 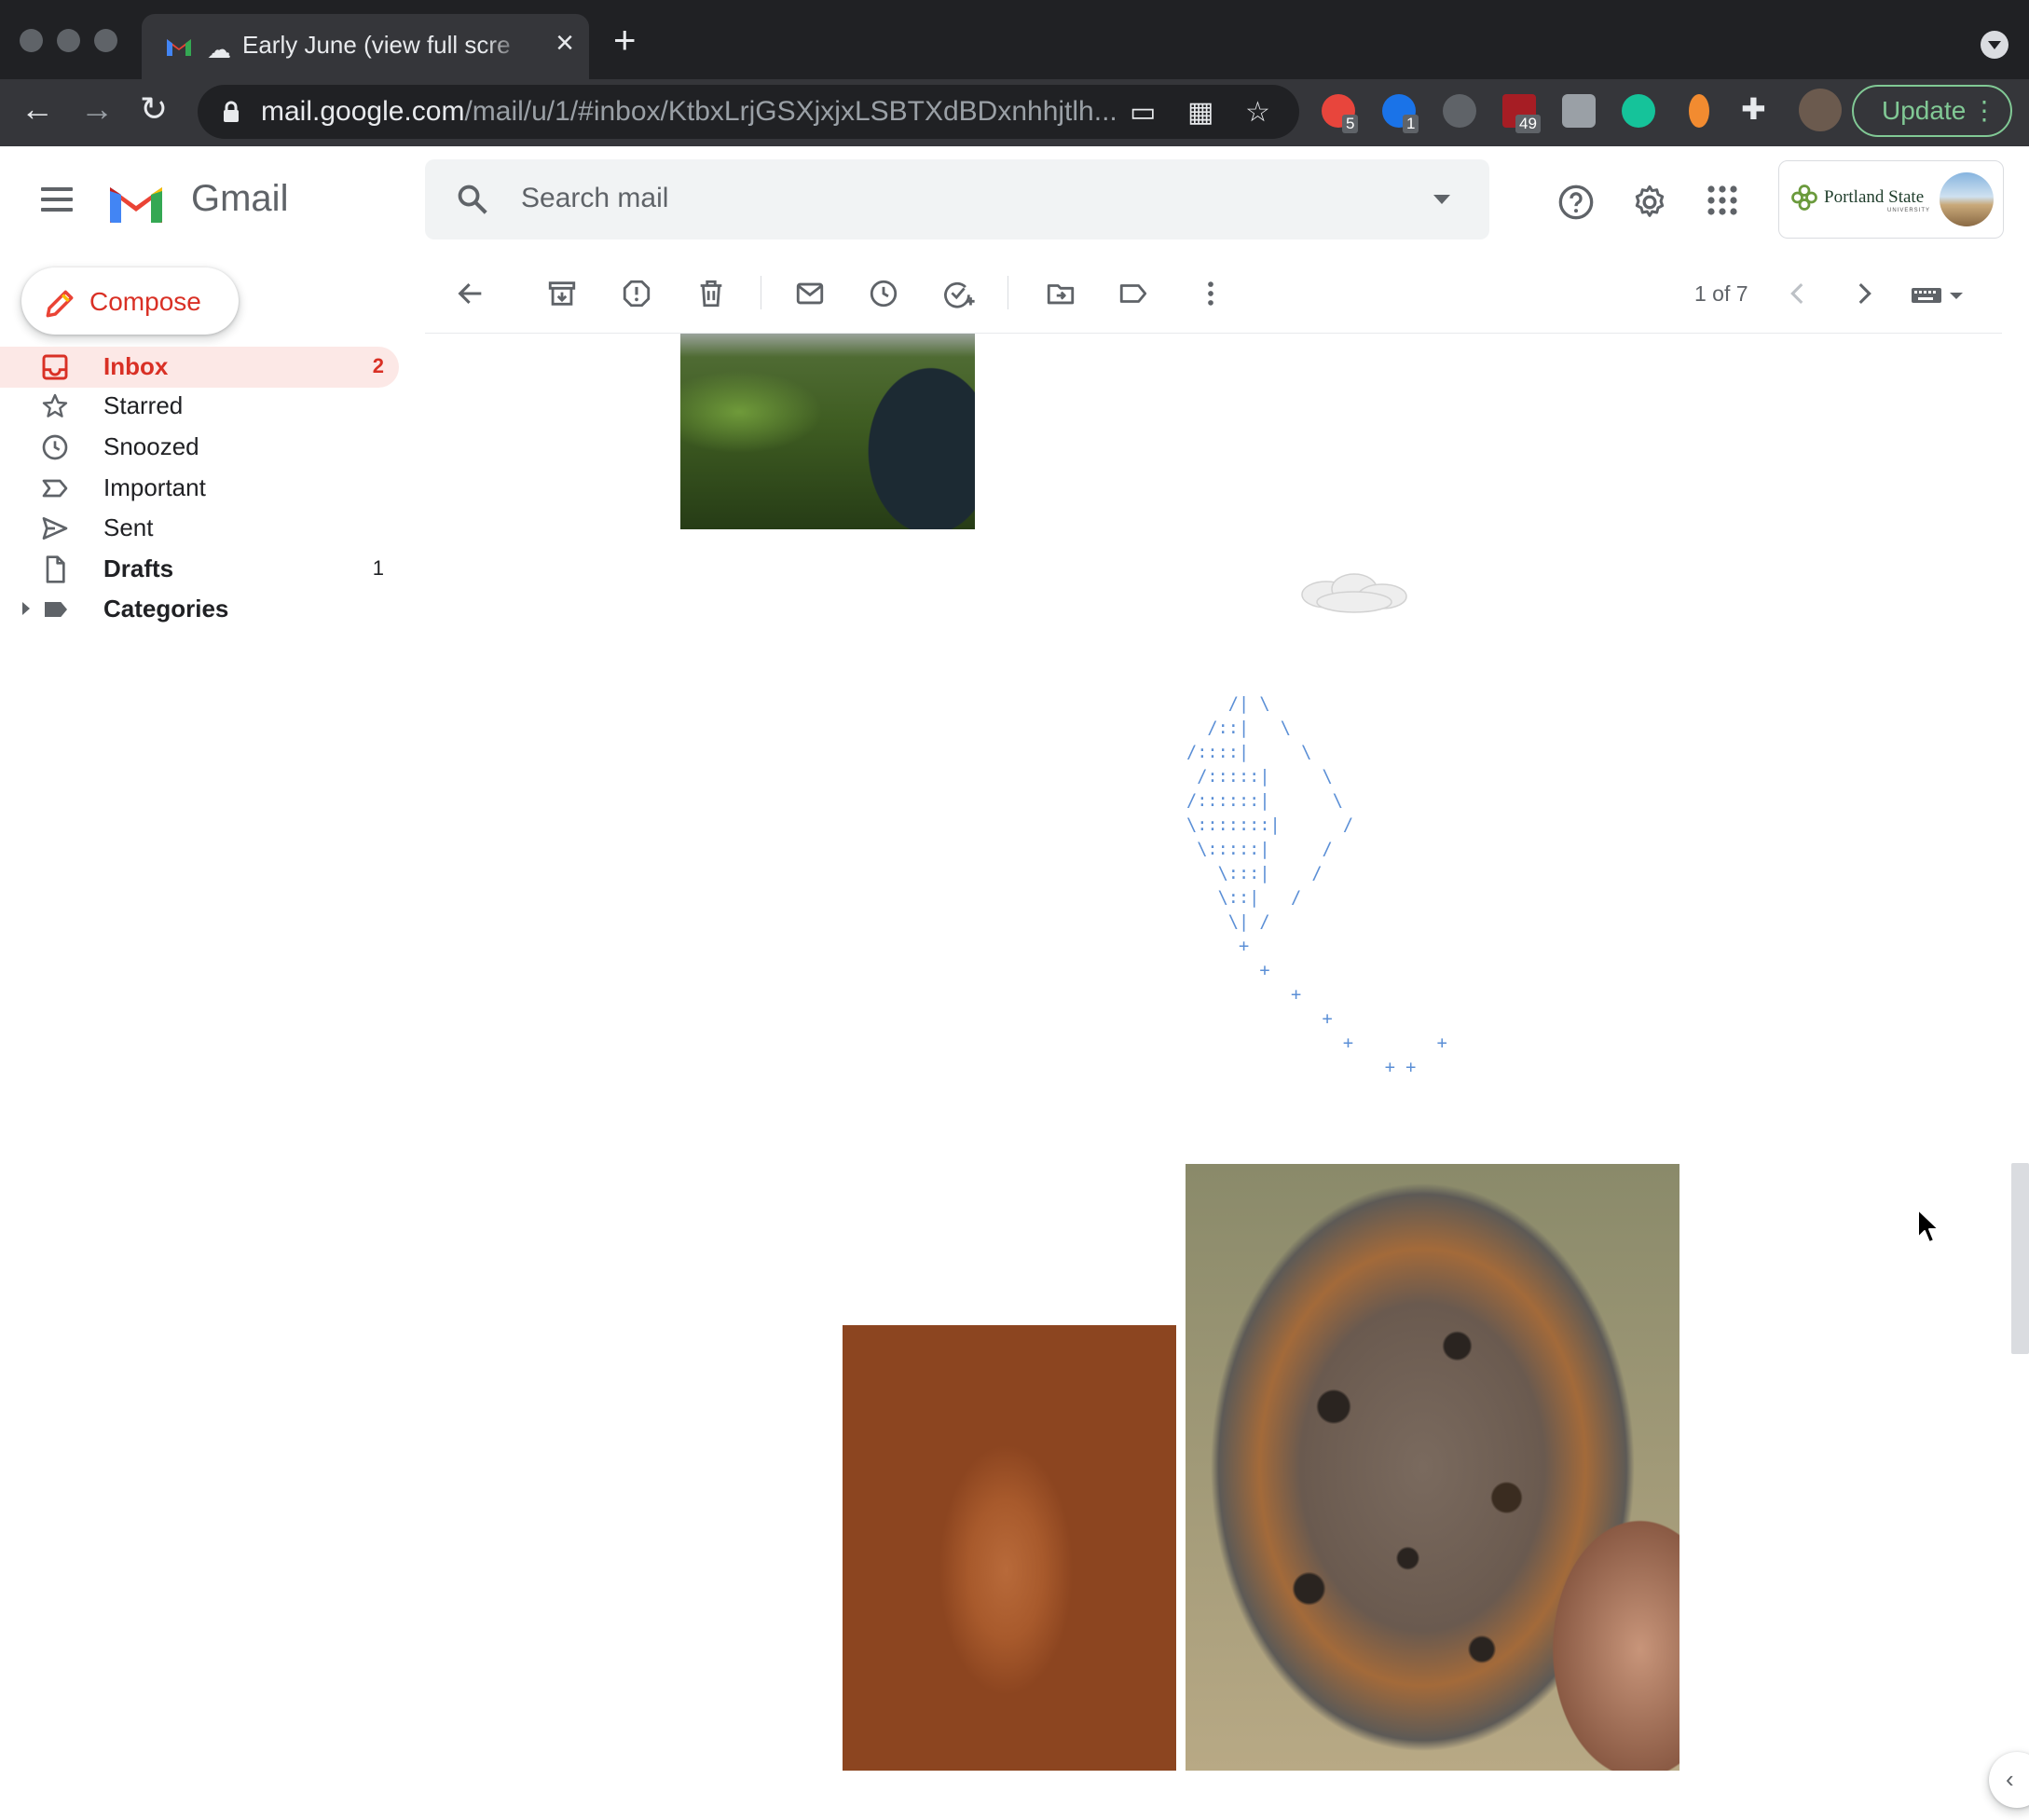 I want to click on back-to-inbox-icon, so click(x=471, y=293).